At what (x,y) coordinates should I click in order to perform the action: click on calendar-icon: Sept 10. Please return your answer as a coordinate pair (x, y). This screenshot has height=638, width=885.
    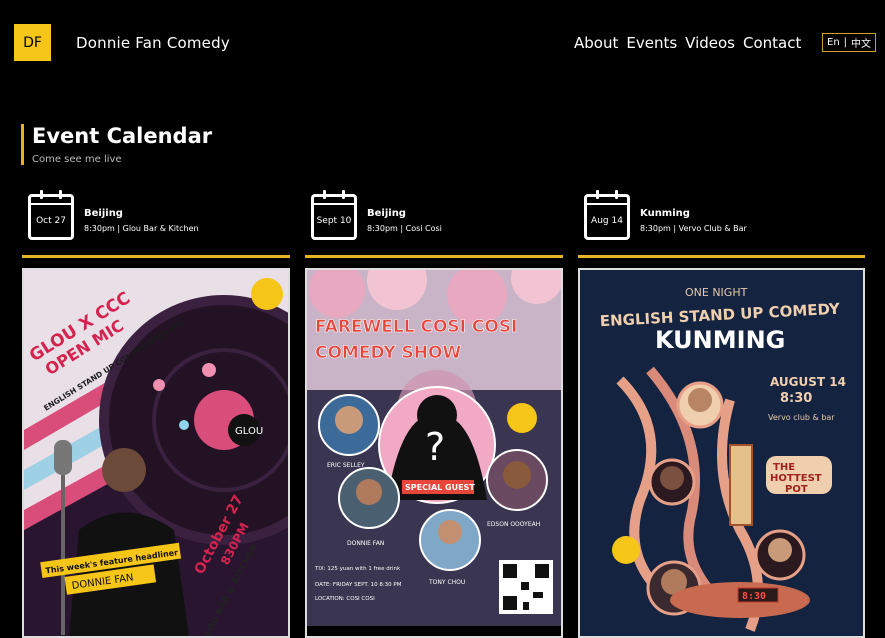
    Looking at the image, I should click on (334, 215).